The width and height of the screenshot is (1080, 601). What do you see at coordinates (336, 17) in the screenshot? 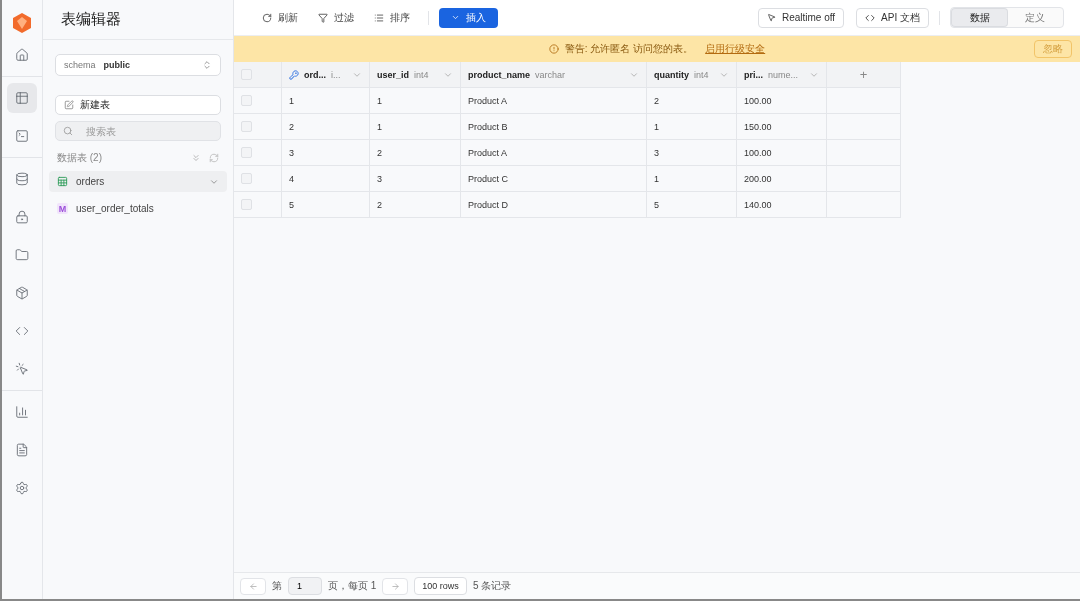
I see `filter-button: 过滤` at bounding box center [336, 17].